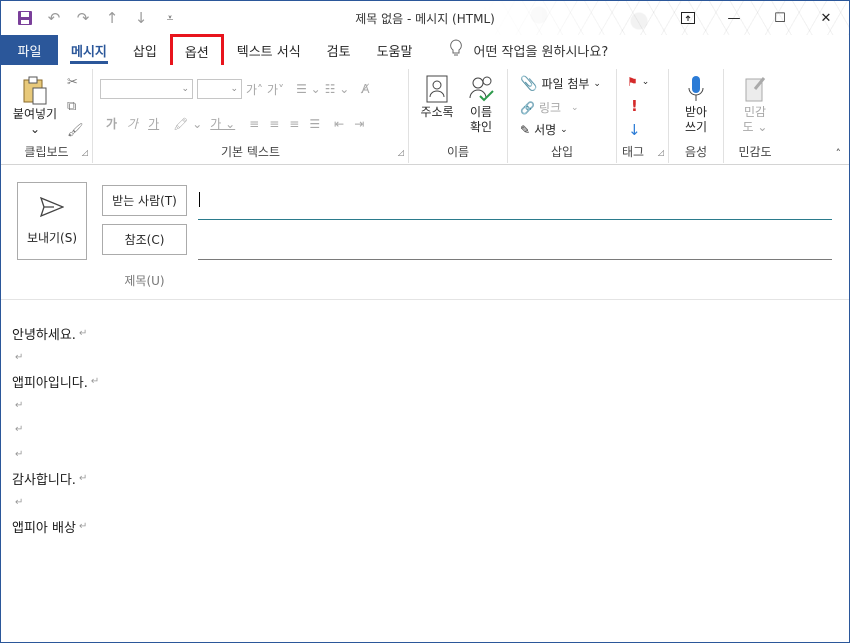 This screenshot has height=643, width=850. I want to click on increase-indent-icon: ⇥, so click(359, 124).